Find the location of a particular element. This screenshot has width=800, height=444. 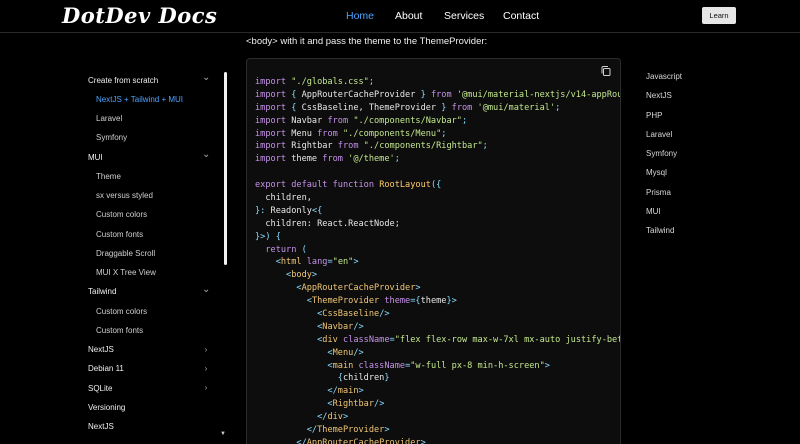

sidebar-item: Create from scratch ⌄ is located at coordinates (149, 80).